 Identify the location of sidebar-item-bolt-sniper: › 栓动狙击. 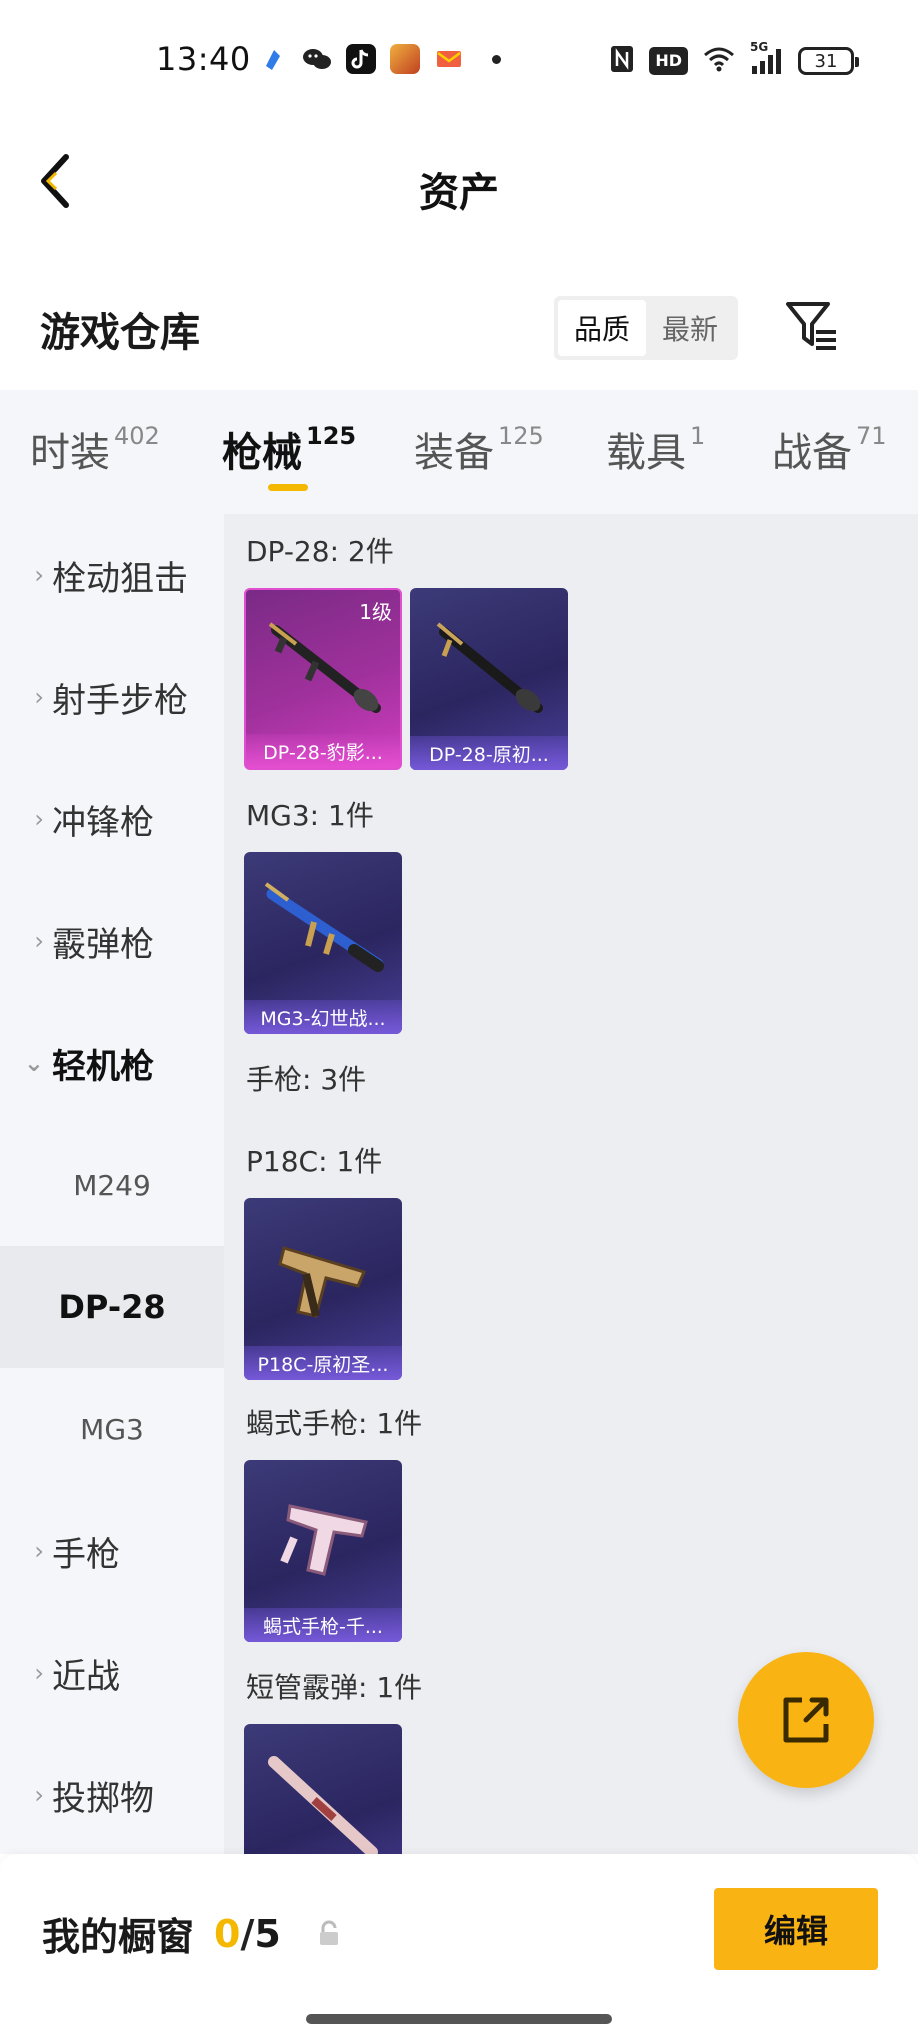
(112, 575).